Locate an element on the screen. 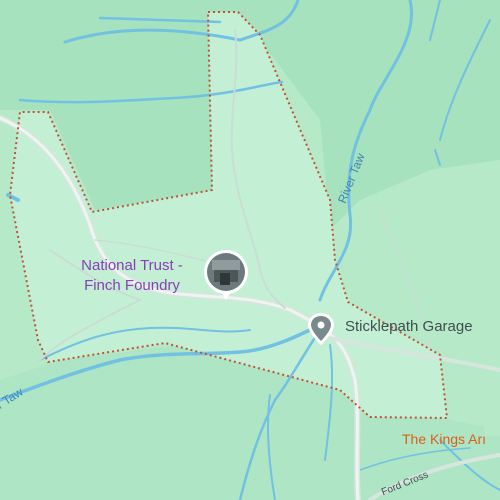 Image resolution: width=500 pixels, height=500 pixels. place-label-line2: Finch Foundry is located at coordinates (132, 285).